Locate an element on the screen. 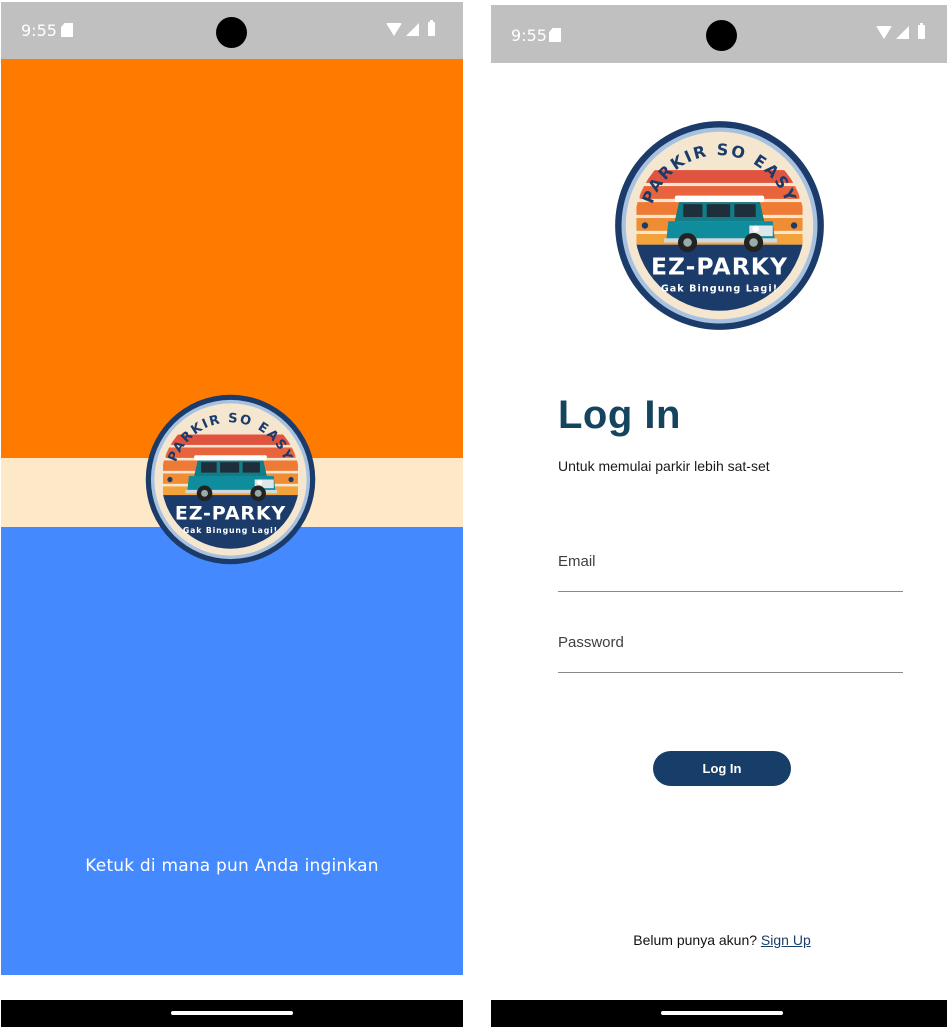  password-field is located at coordinates (730, 642).